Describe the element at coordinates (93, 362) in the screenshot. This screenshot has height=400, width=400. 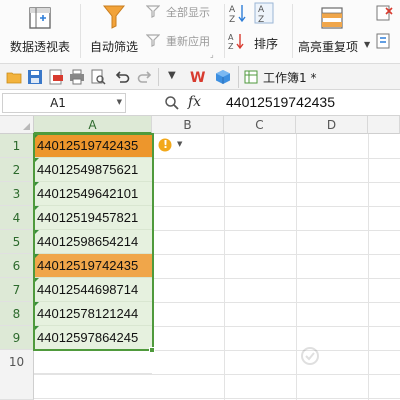
I see `cell-a10` at that location.